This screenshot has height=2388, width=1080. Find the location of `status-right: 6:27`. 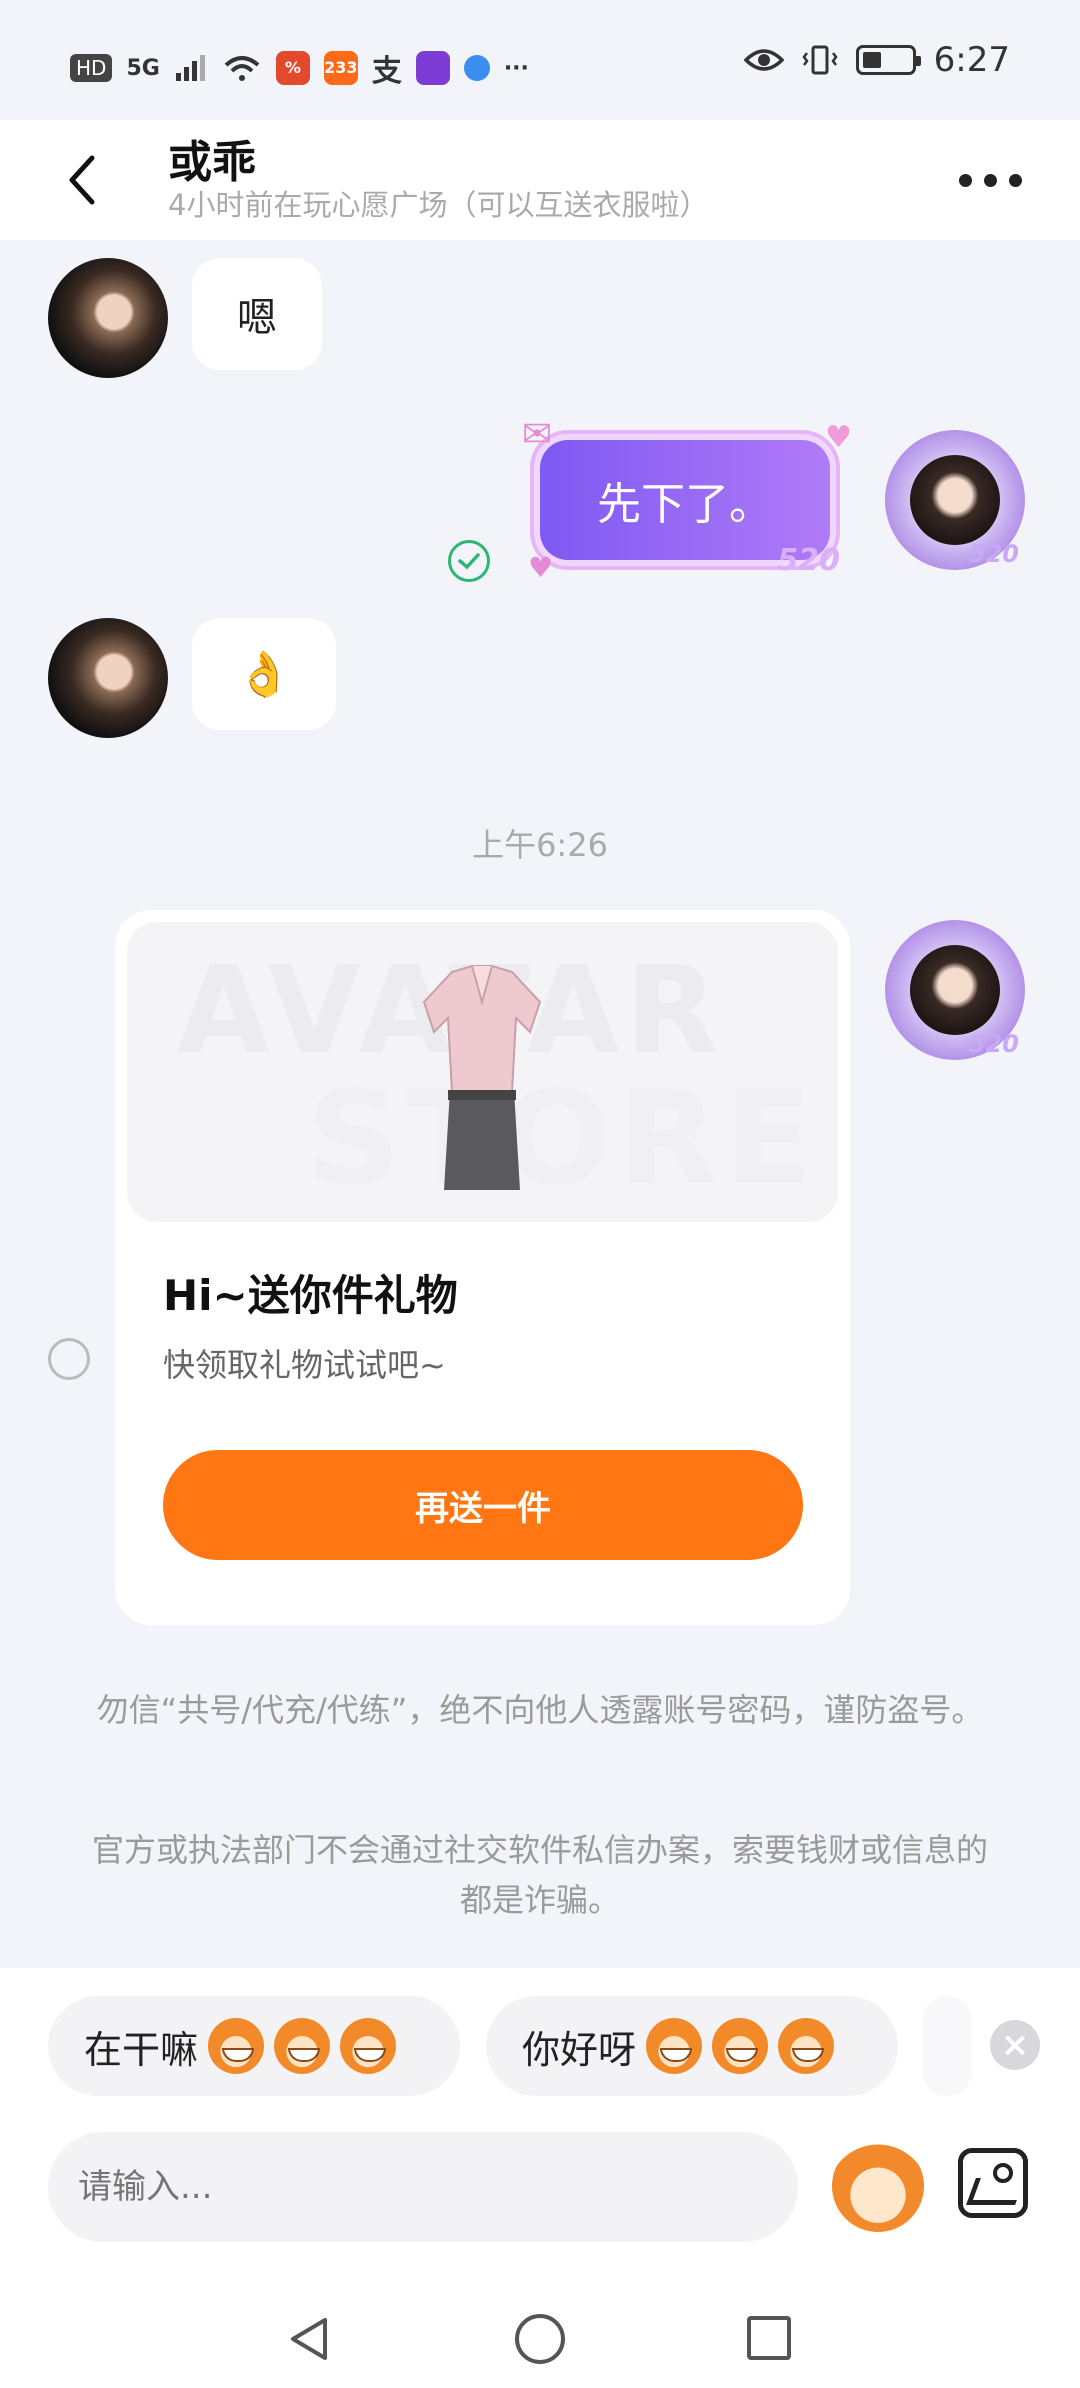

status-right: 6:27 is located at coordinates (876, 60).